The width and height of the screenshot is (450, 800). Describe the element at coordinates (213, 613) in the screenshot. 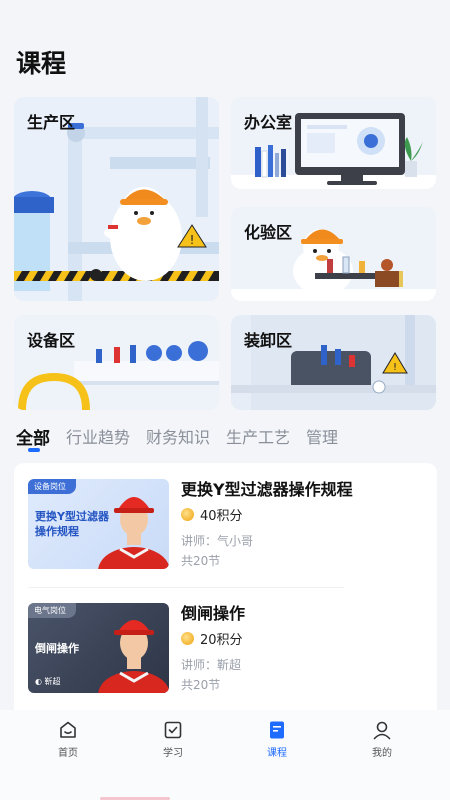

I see `course-title: 倒闸操作` at that location.